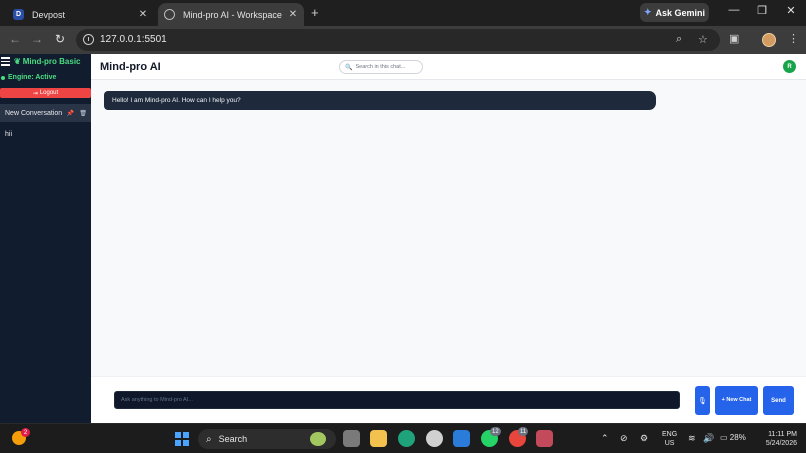  What do you see at coordinates (734, 38) in the screenshot?
I see `side-panel-icon: ▣` at bounding box center [734, 38].